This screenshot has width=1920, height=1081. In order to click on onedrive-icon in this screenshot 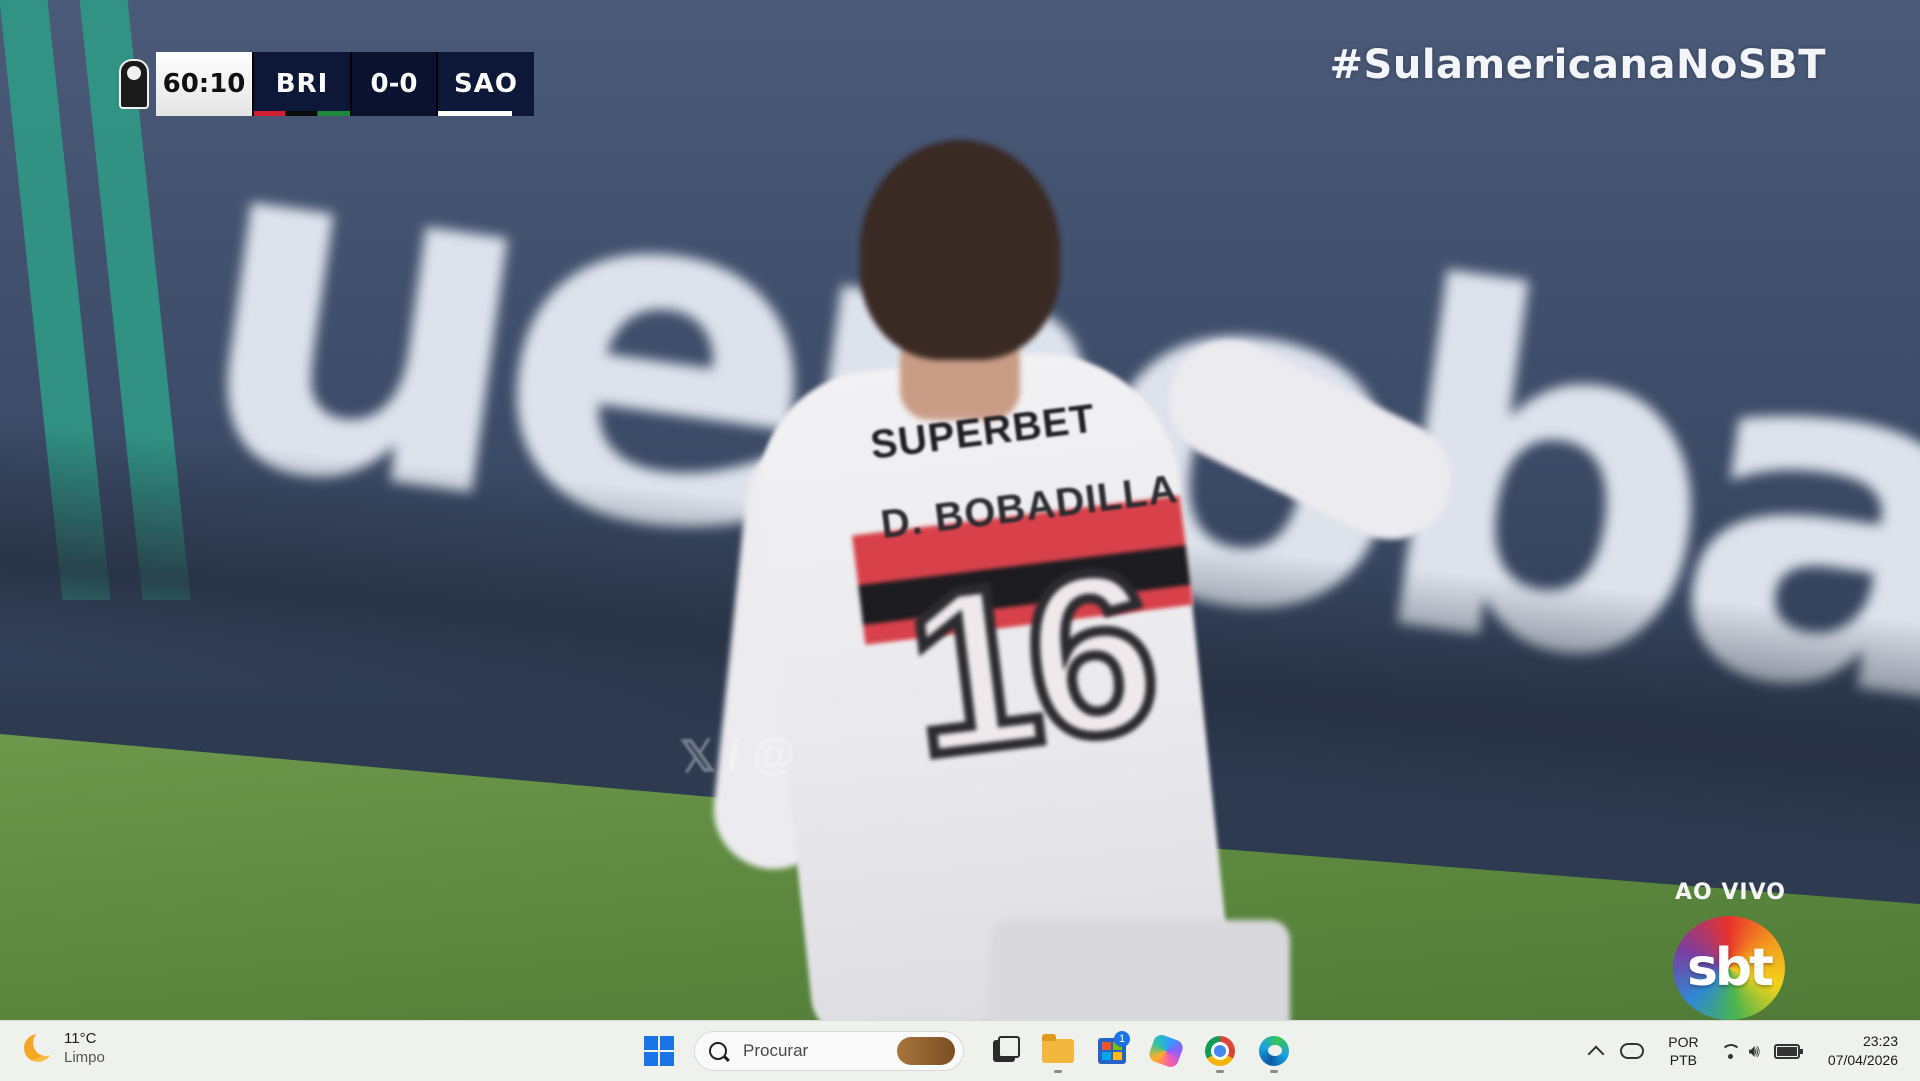, I will do `click(1632, 1051)`.